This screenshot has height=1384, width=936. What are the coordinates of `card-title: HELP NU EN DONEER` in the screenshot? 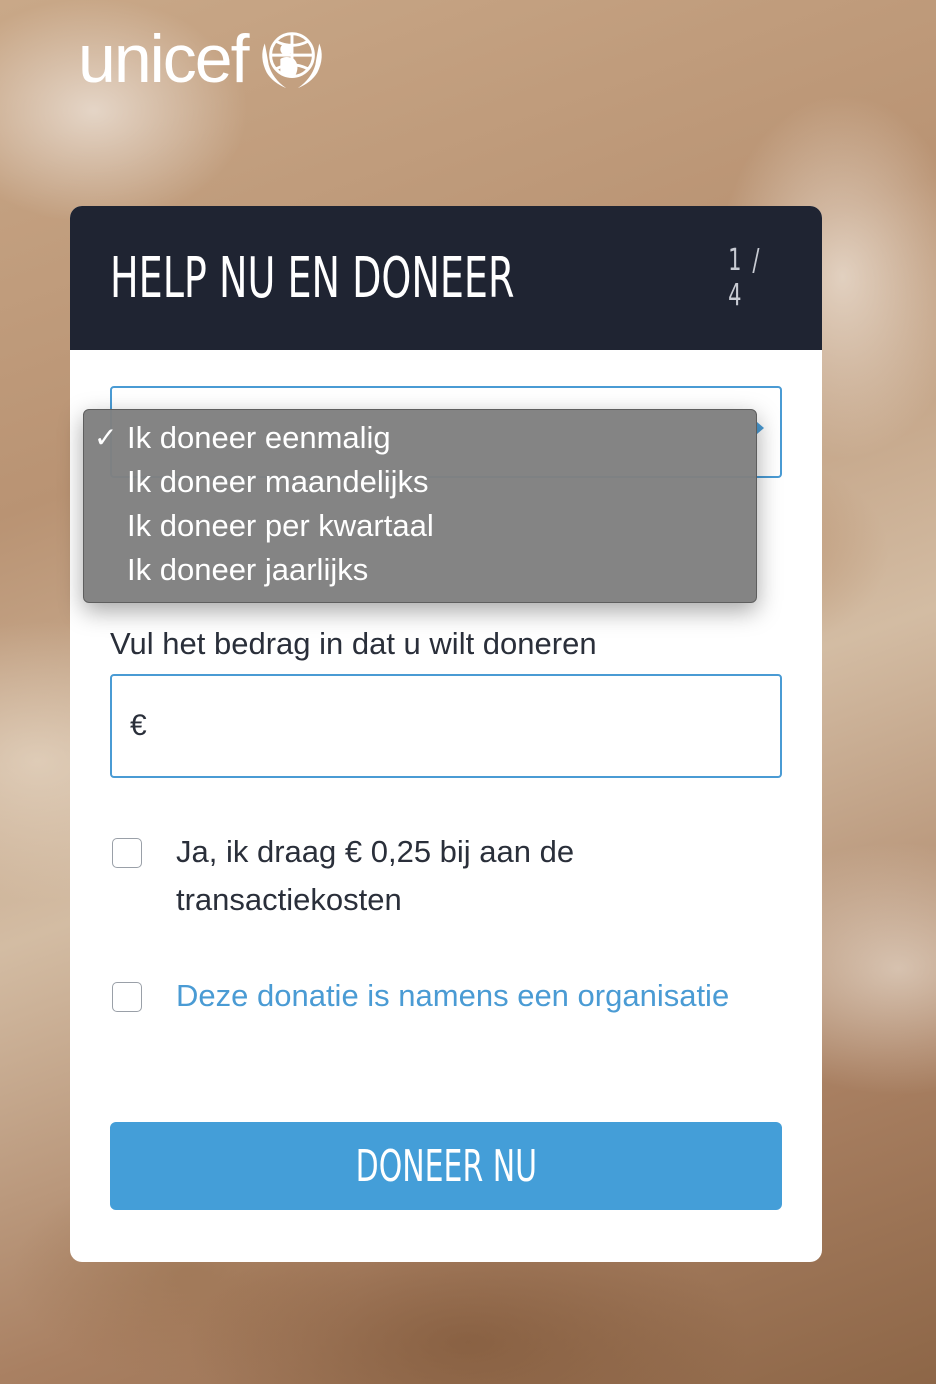 It's located at (312, 278).